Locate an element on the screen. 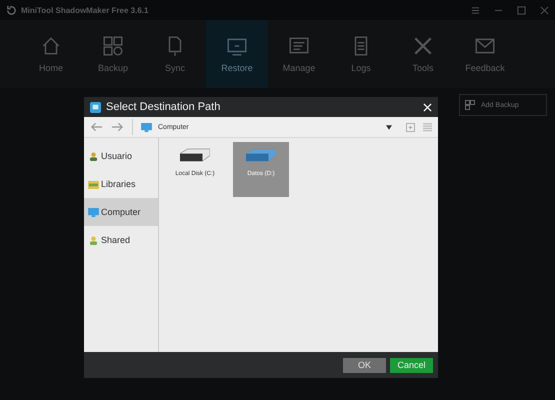  view-icon is located at coordinates (427, 127).